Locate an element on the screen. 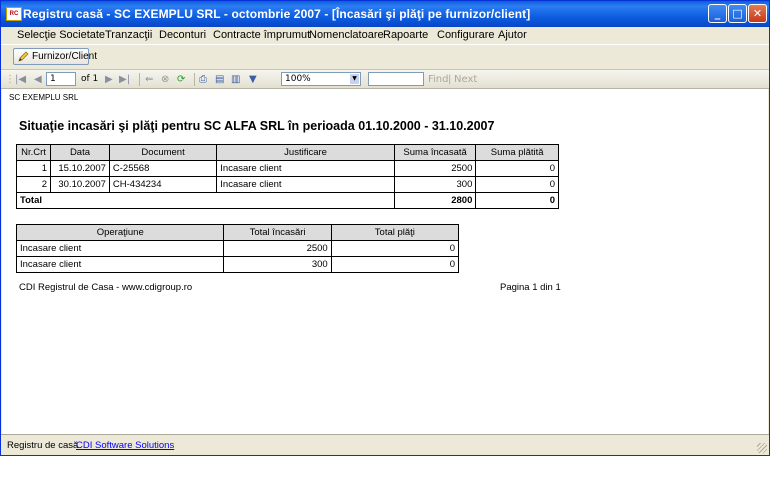 The height and width of the screenshot is (501, 770). furnizor-client-button: Furnizor/Client is located at coordinates (55, 56).